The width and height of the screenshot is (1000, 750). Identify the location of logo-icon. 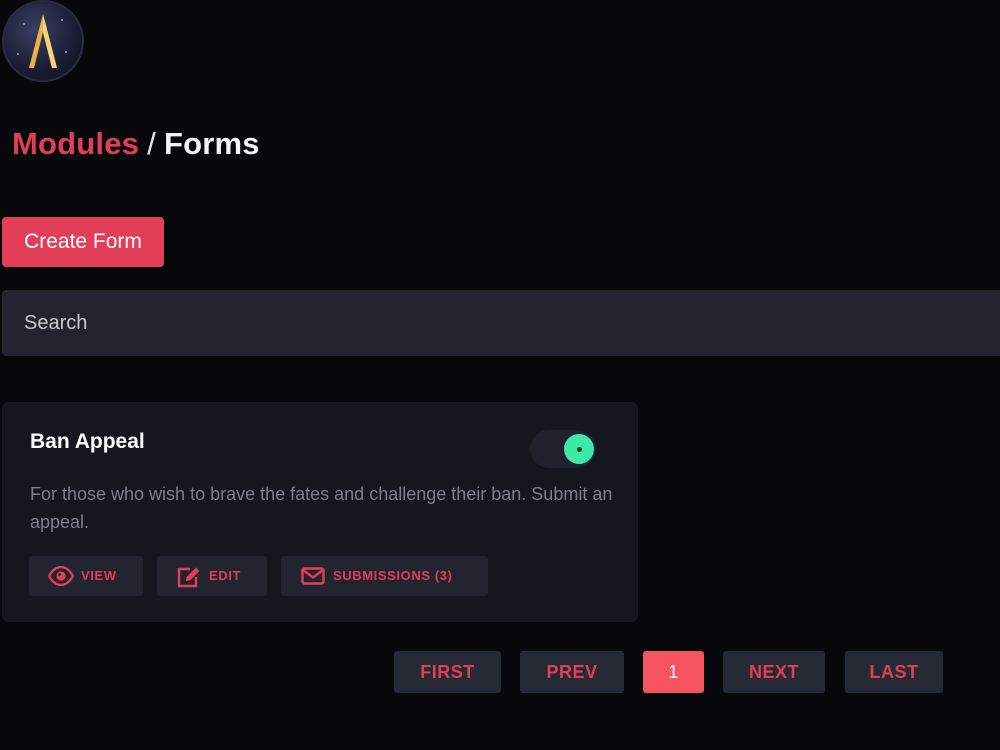
(42, 41).